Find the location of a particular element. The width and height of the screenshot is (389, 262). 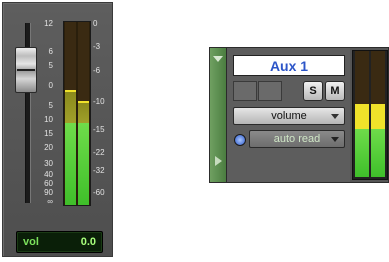

volume-value: 0.0 is located at coordinates (88, 242).